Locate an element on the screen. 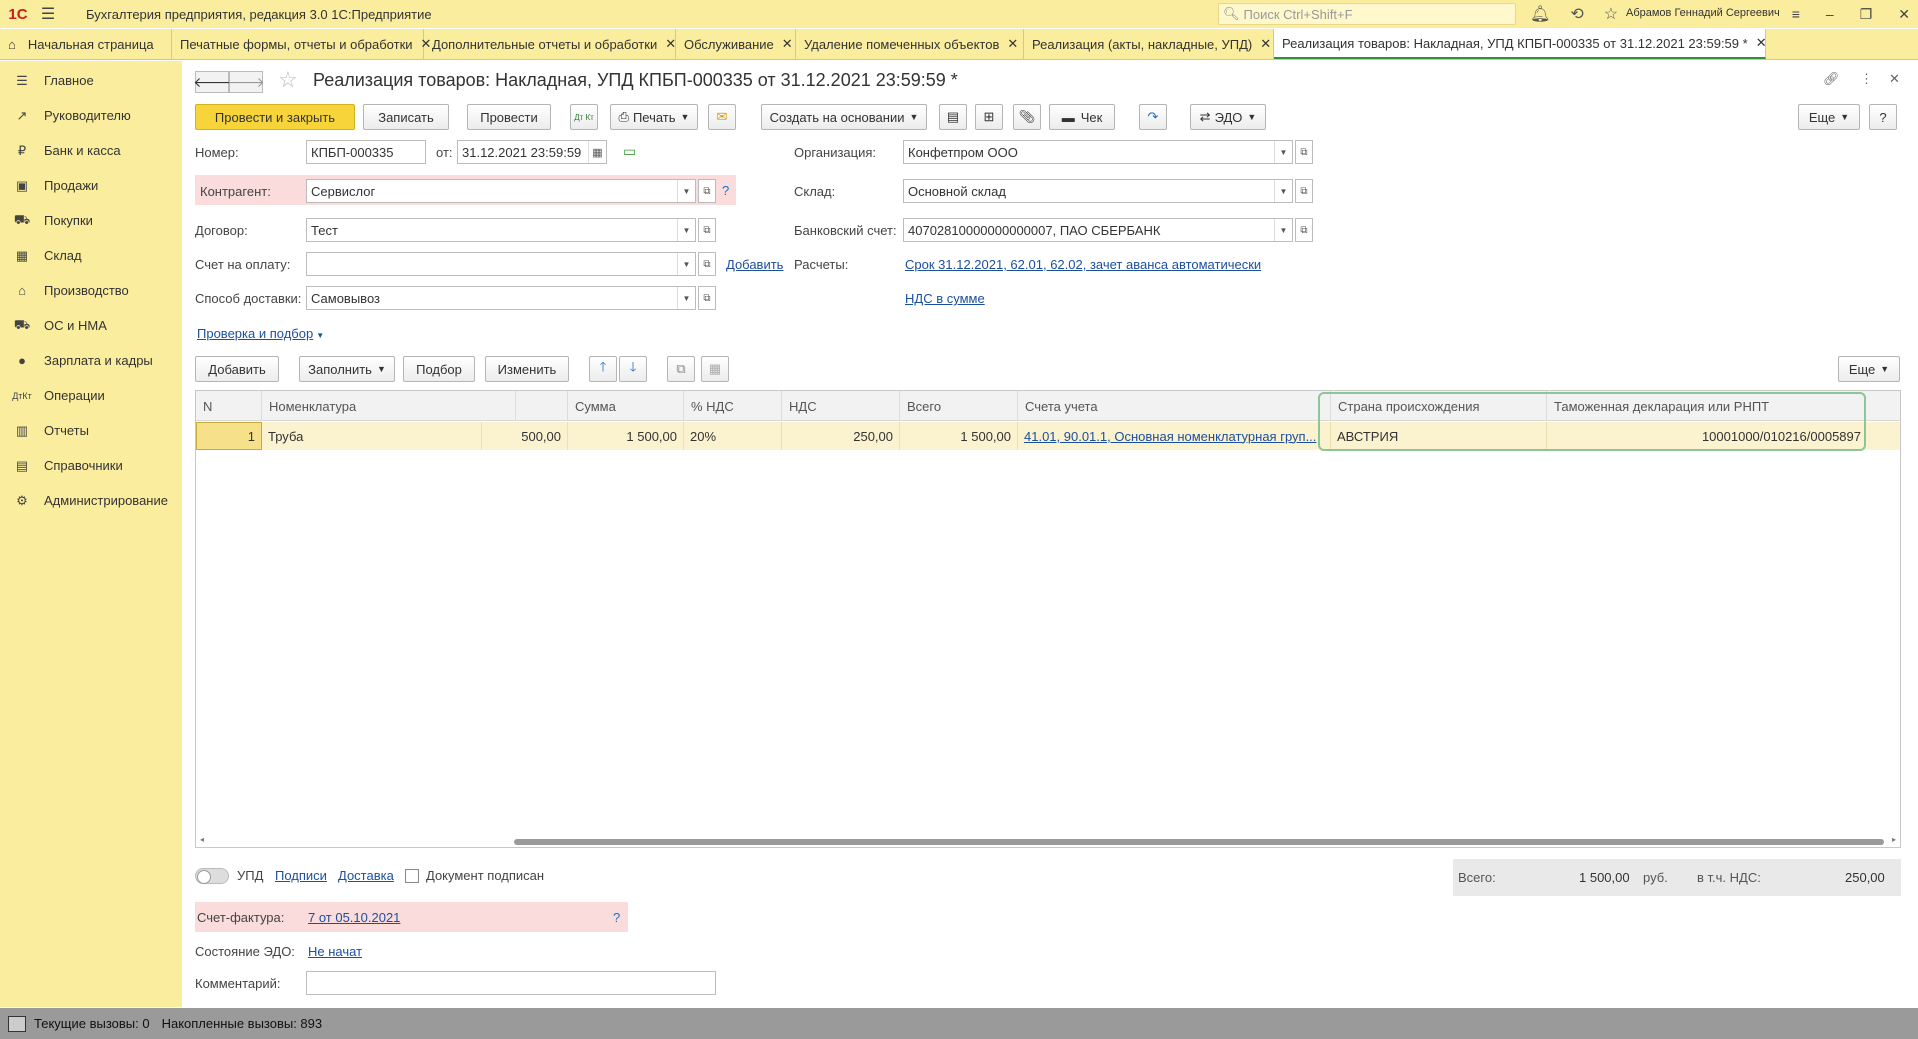  cell-price: 500,00 is located at coordinates (525, 436).